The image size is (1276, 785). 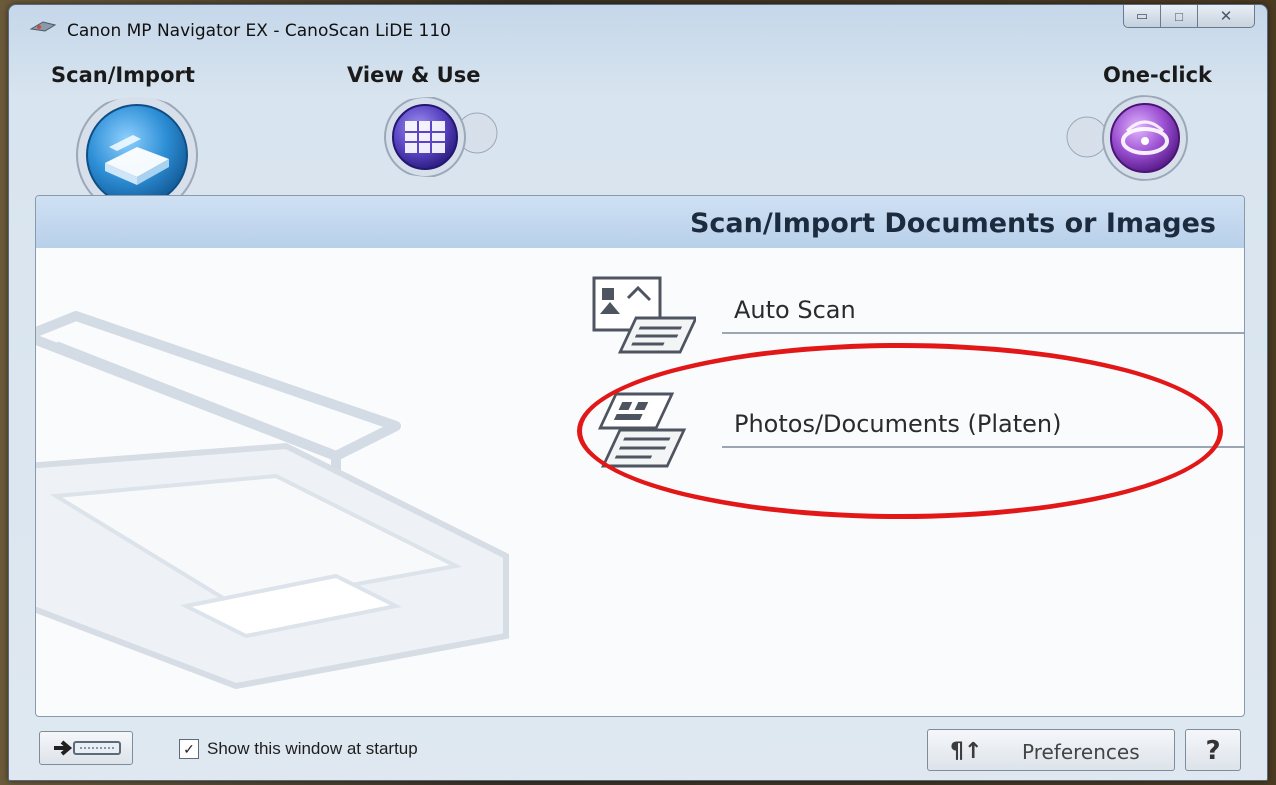 I want to click on close-icon: ✕, so click(x=1226, y=16).